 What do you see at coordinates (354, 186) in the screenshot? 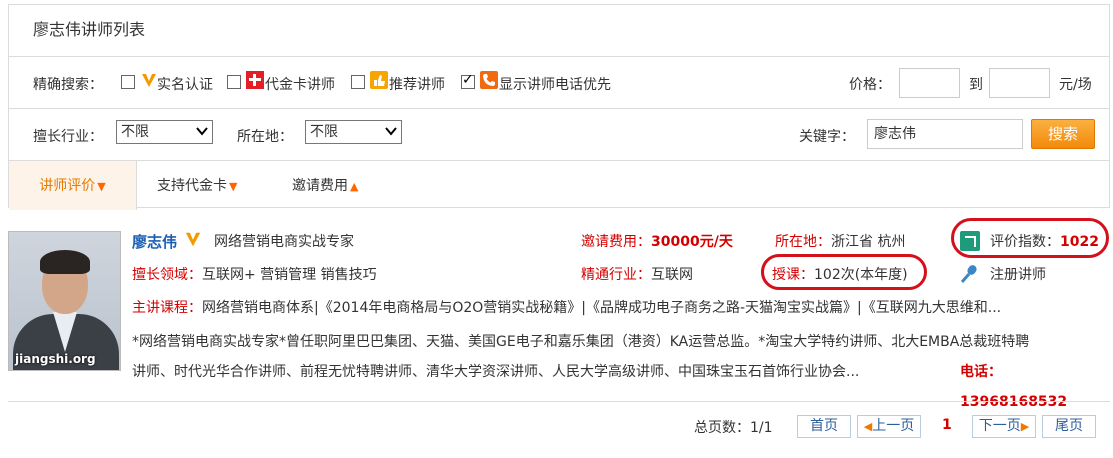
I see `arrow-up-icon: ▲` at bounding box center [354, 186].